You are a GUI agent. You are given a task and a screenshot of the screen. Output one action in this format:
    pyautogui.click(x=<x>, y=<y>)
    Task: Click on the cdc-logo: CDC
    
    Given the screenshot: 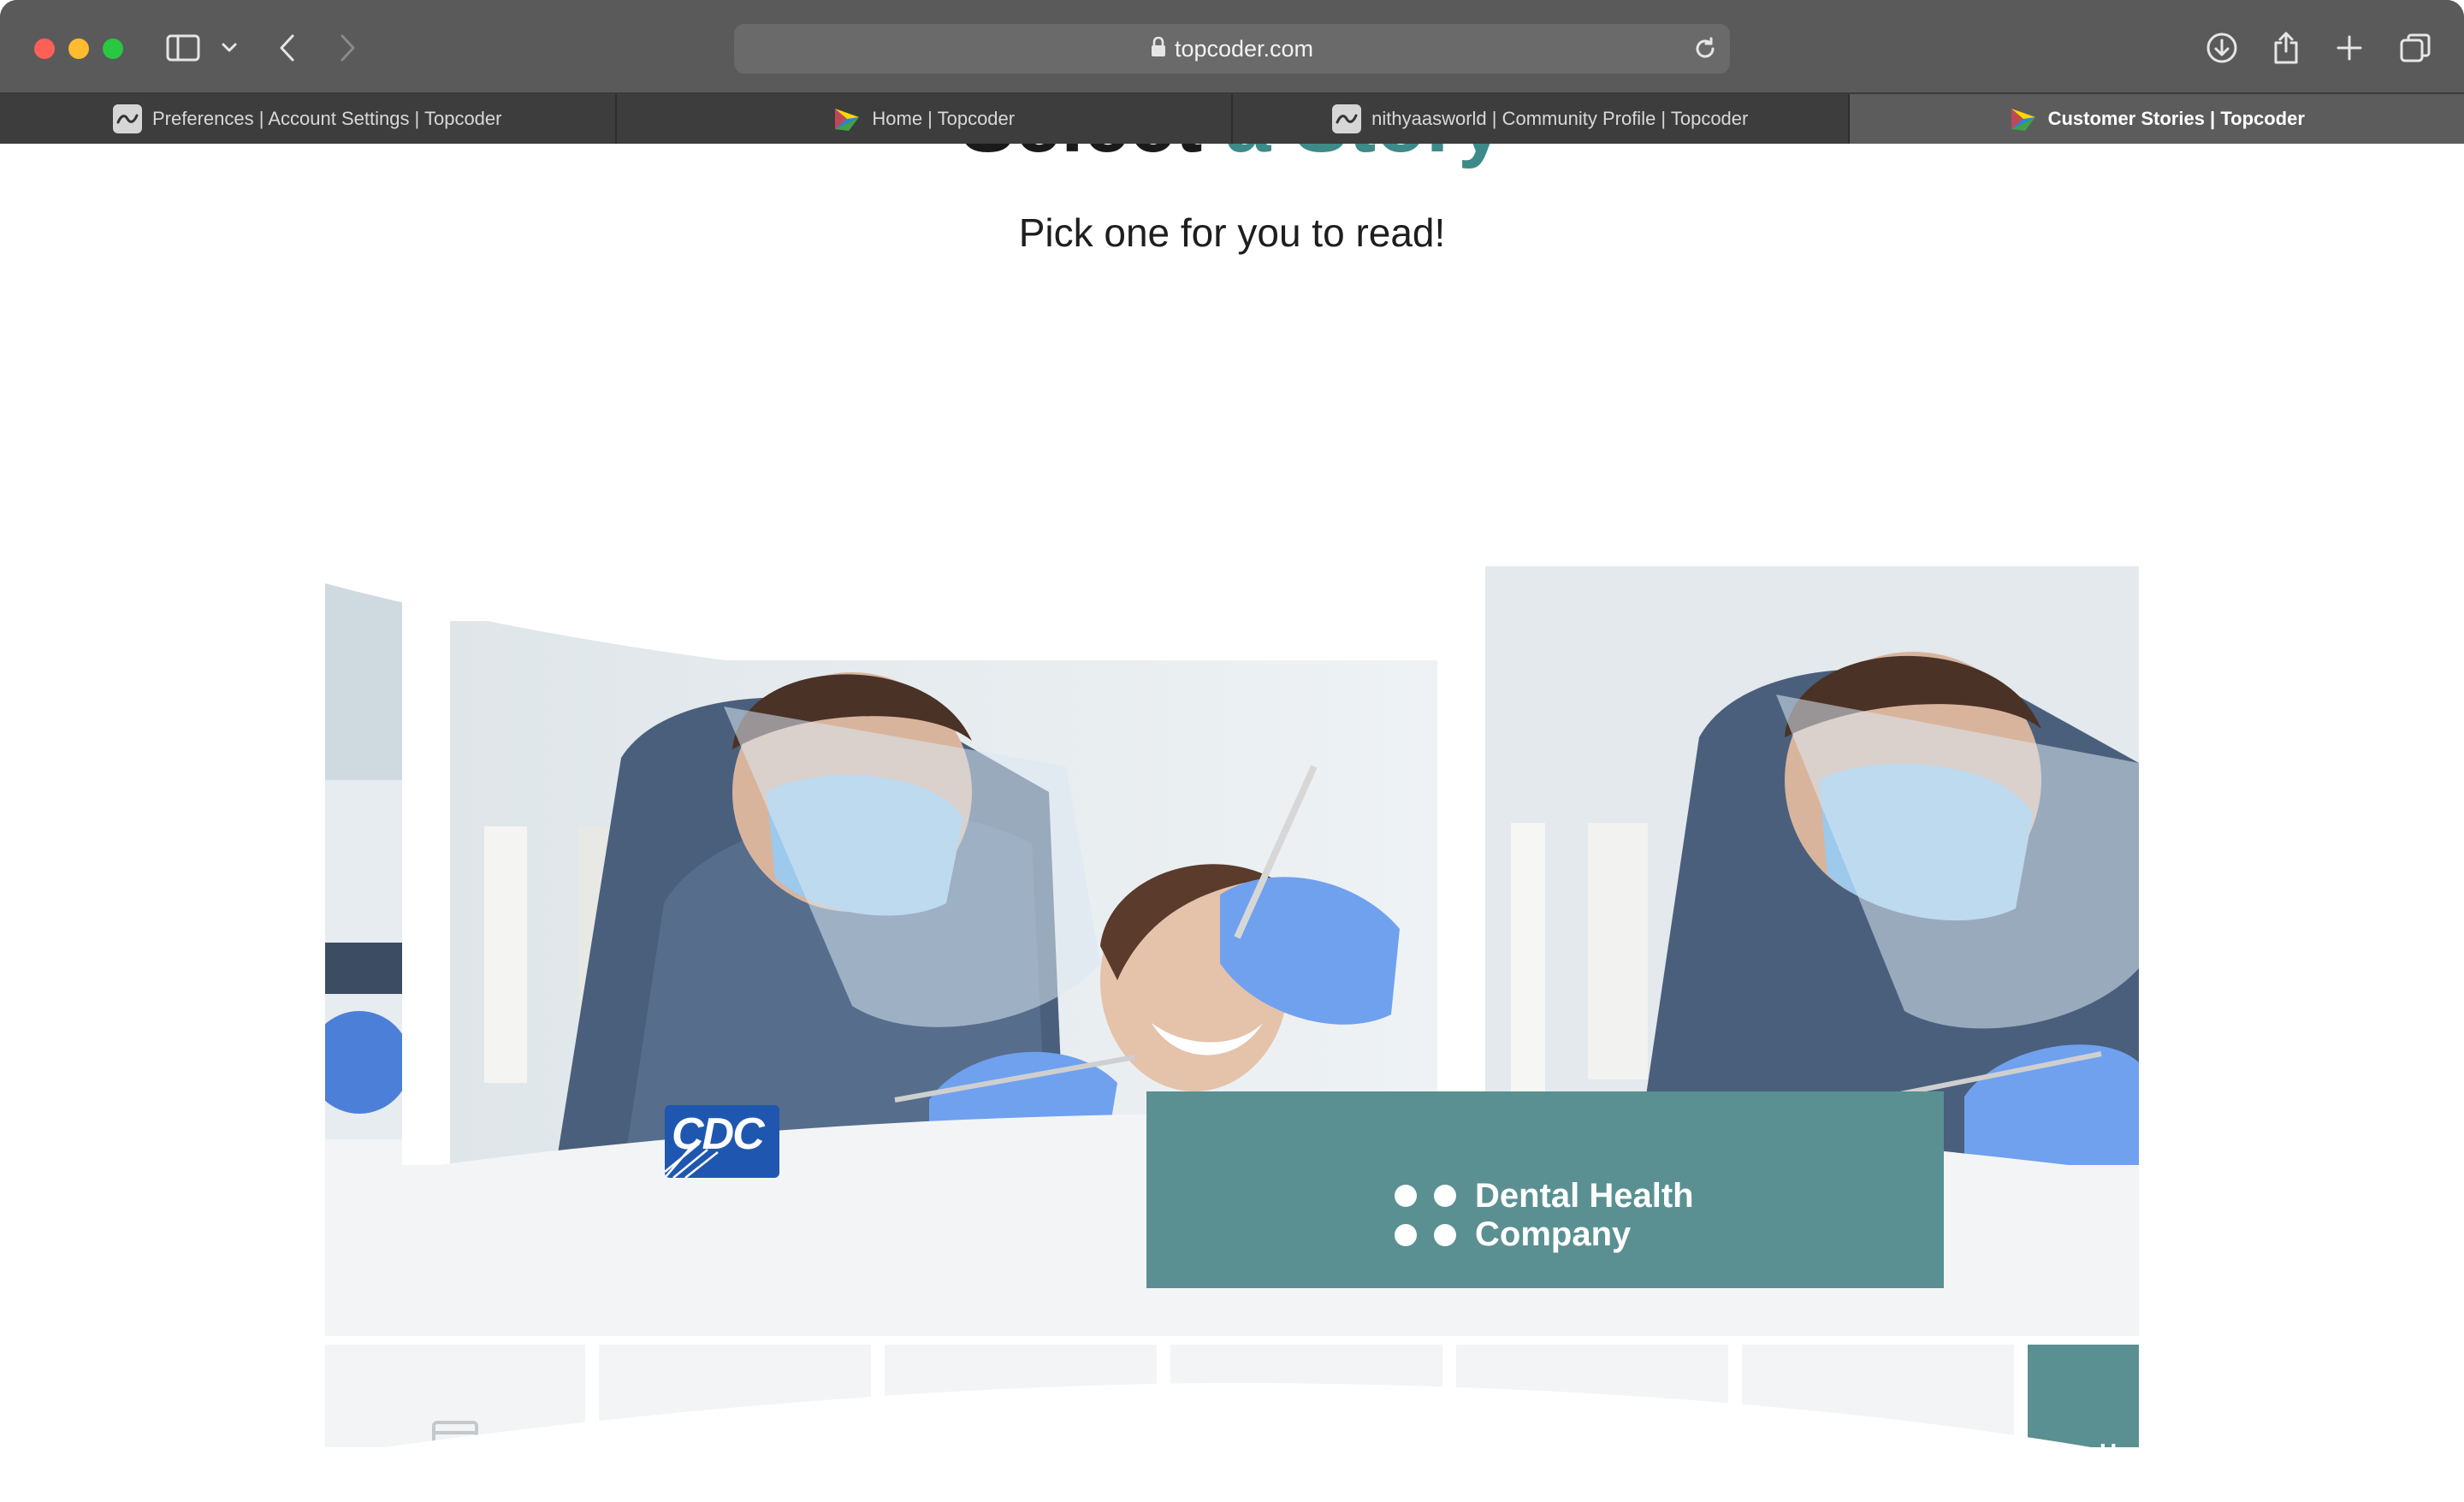 What is the action you would take?
    pyautogui.click(x=722, y=1141)
    